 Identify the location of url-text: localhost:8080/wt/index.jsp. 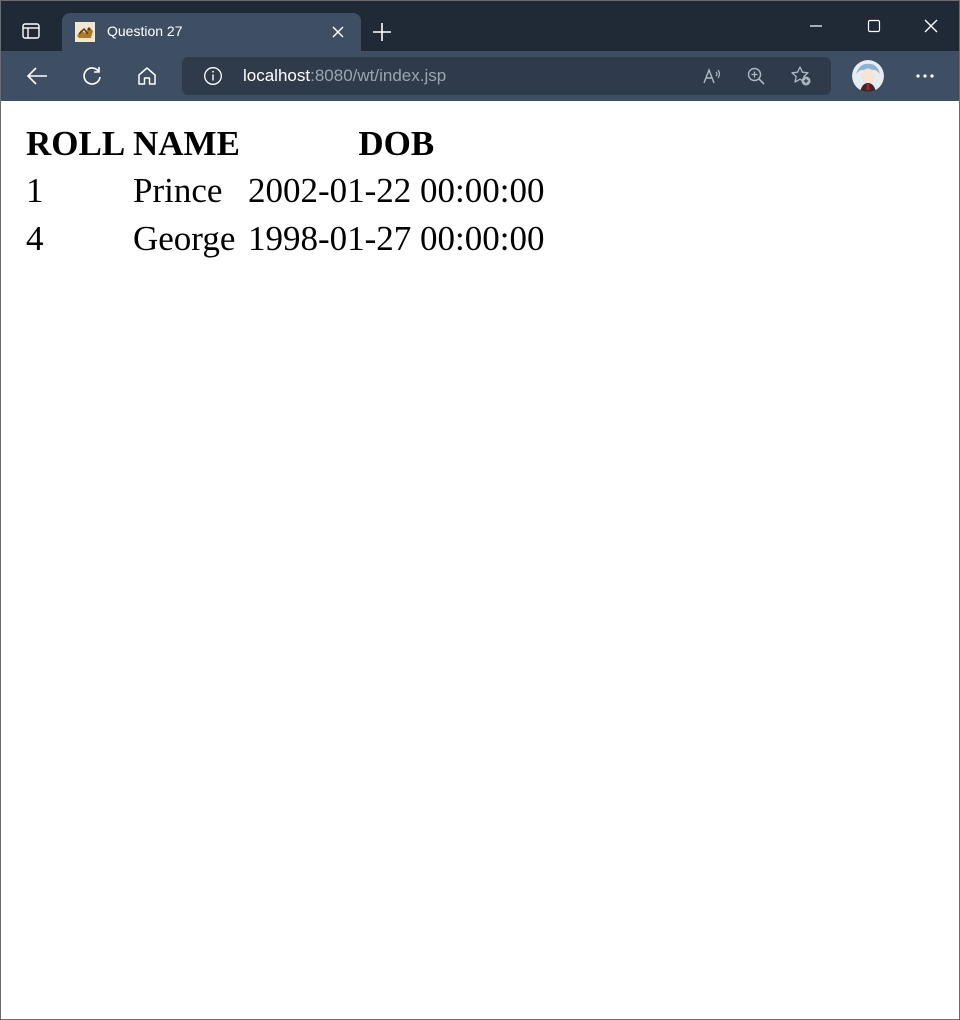
(344, 76).